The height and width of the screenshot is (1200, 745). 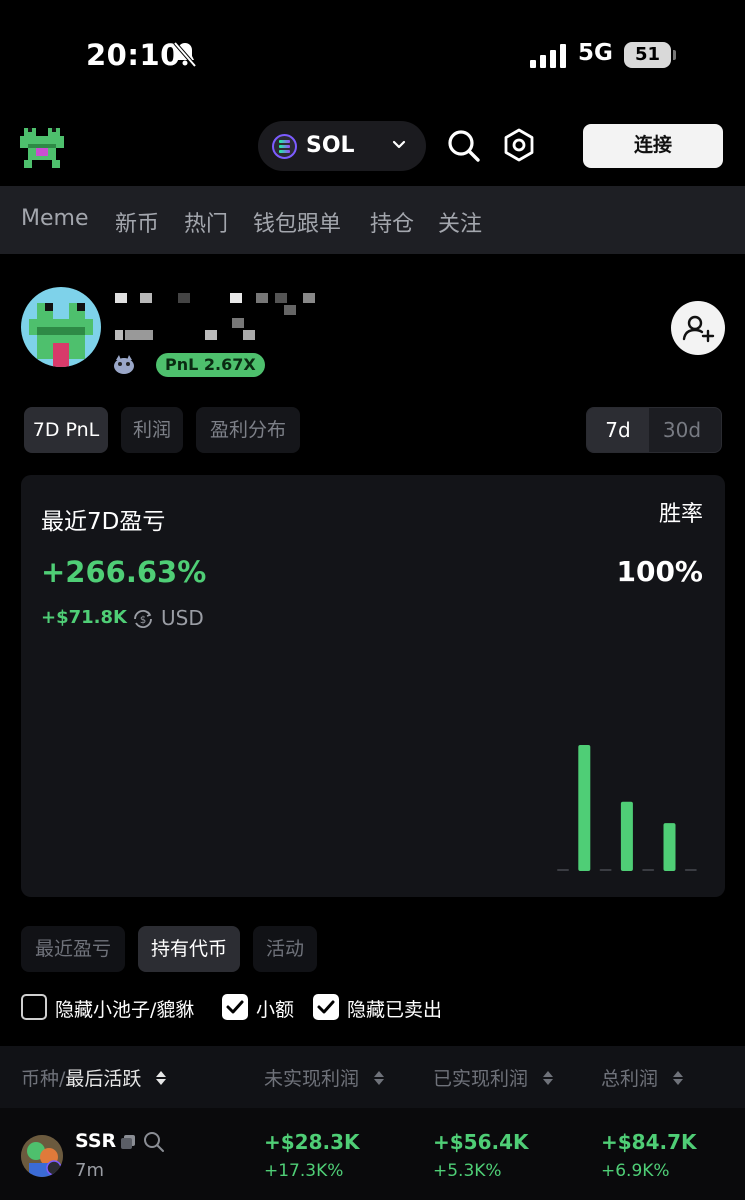 I want to click on tab-new-coins: 新币, so click(x=137, y=222).